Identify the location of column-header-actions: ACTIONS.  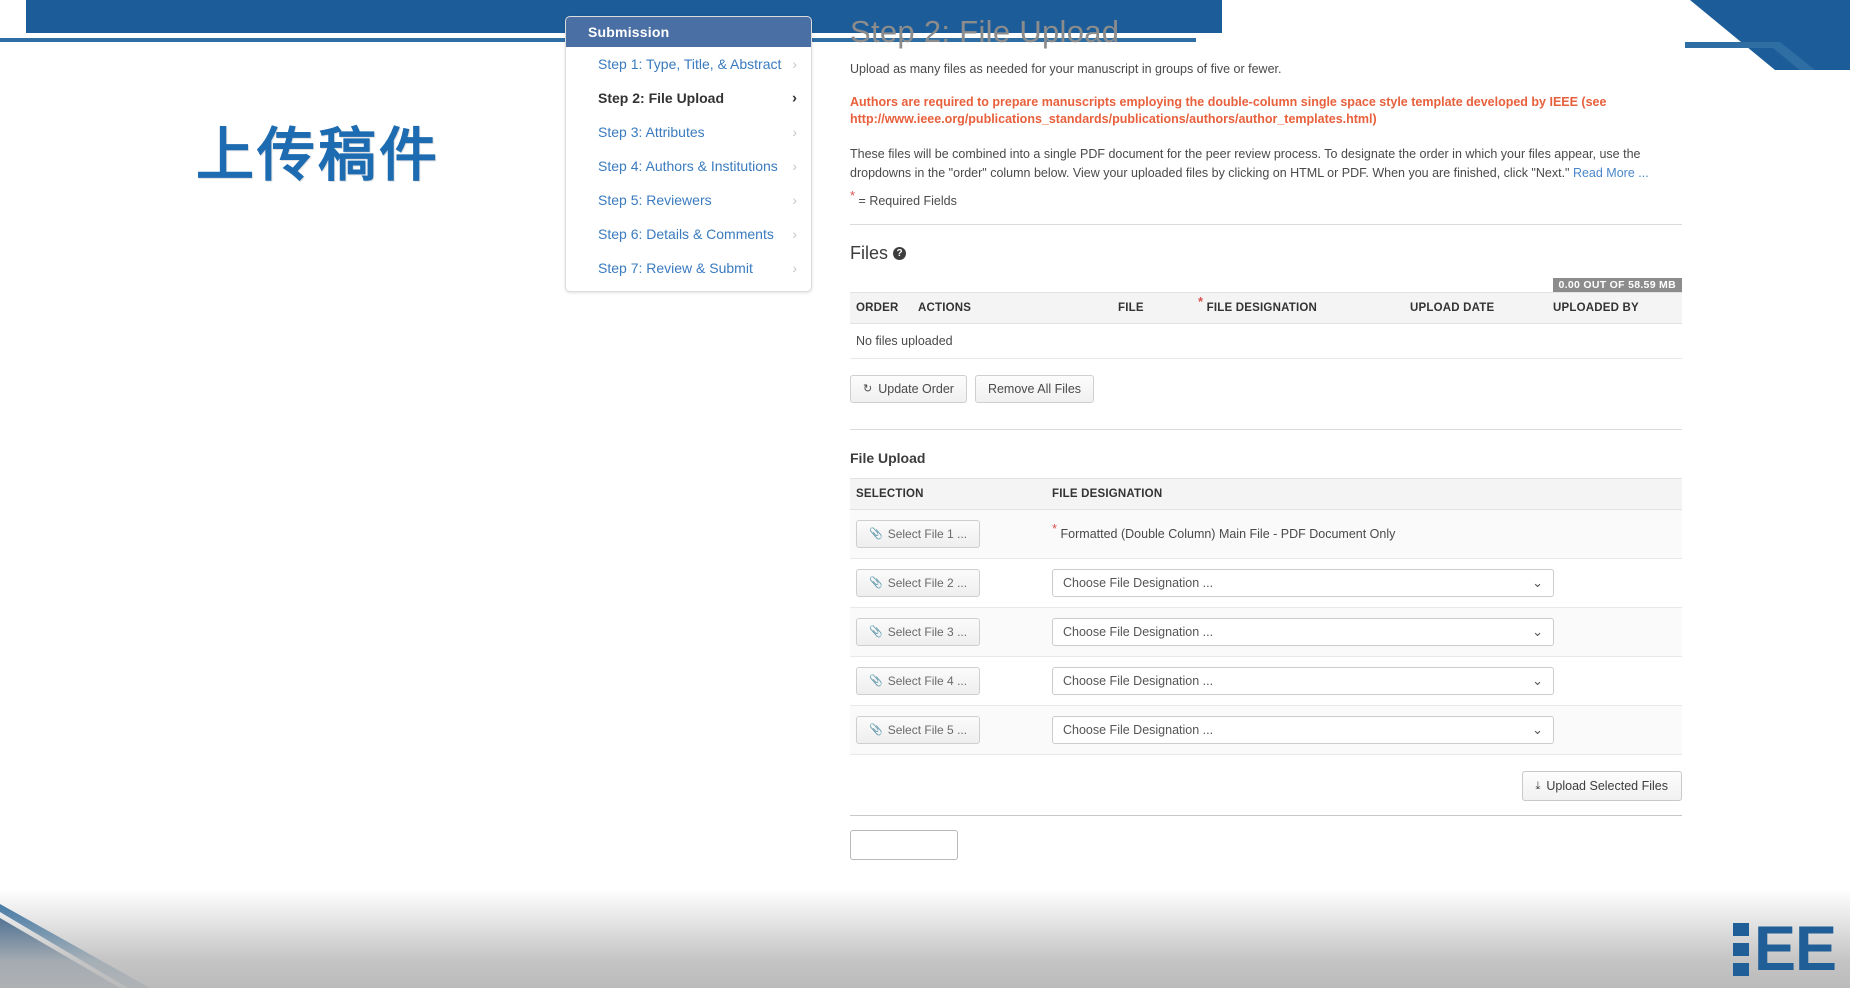
(1012, 308).